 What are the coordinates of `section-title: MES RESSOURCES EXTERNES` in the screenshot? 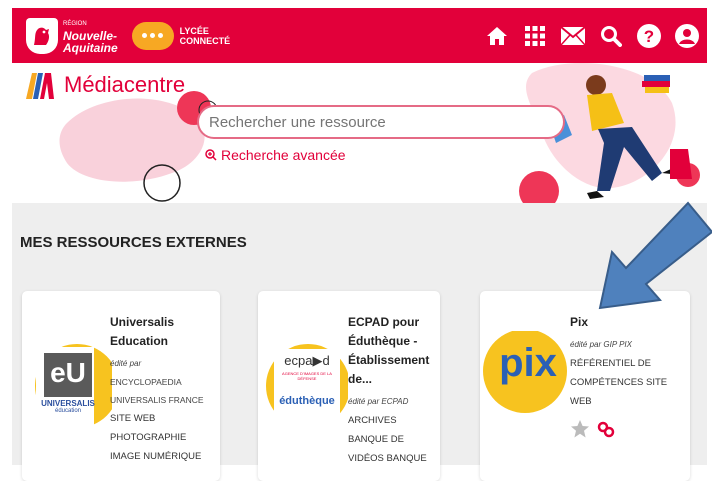 It's located at (133, 242).